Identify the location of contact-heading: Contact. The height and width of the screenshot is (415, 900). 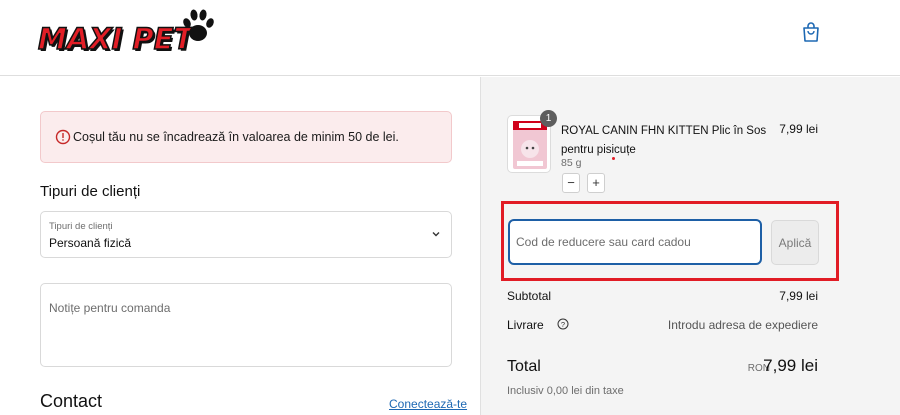
(71, 401).